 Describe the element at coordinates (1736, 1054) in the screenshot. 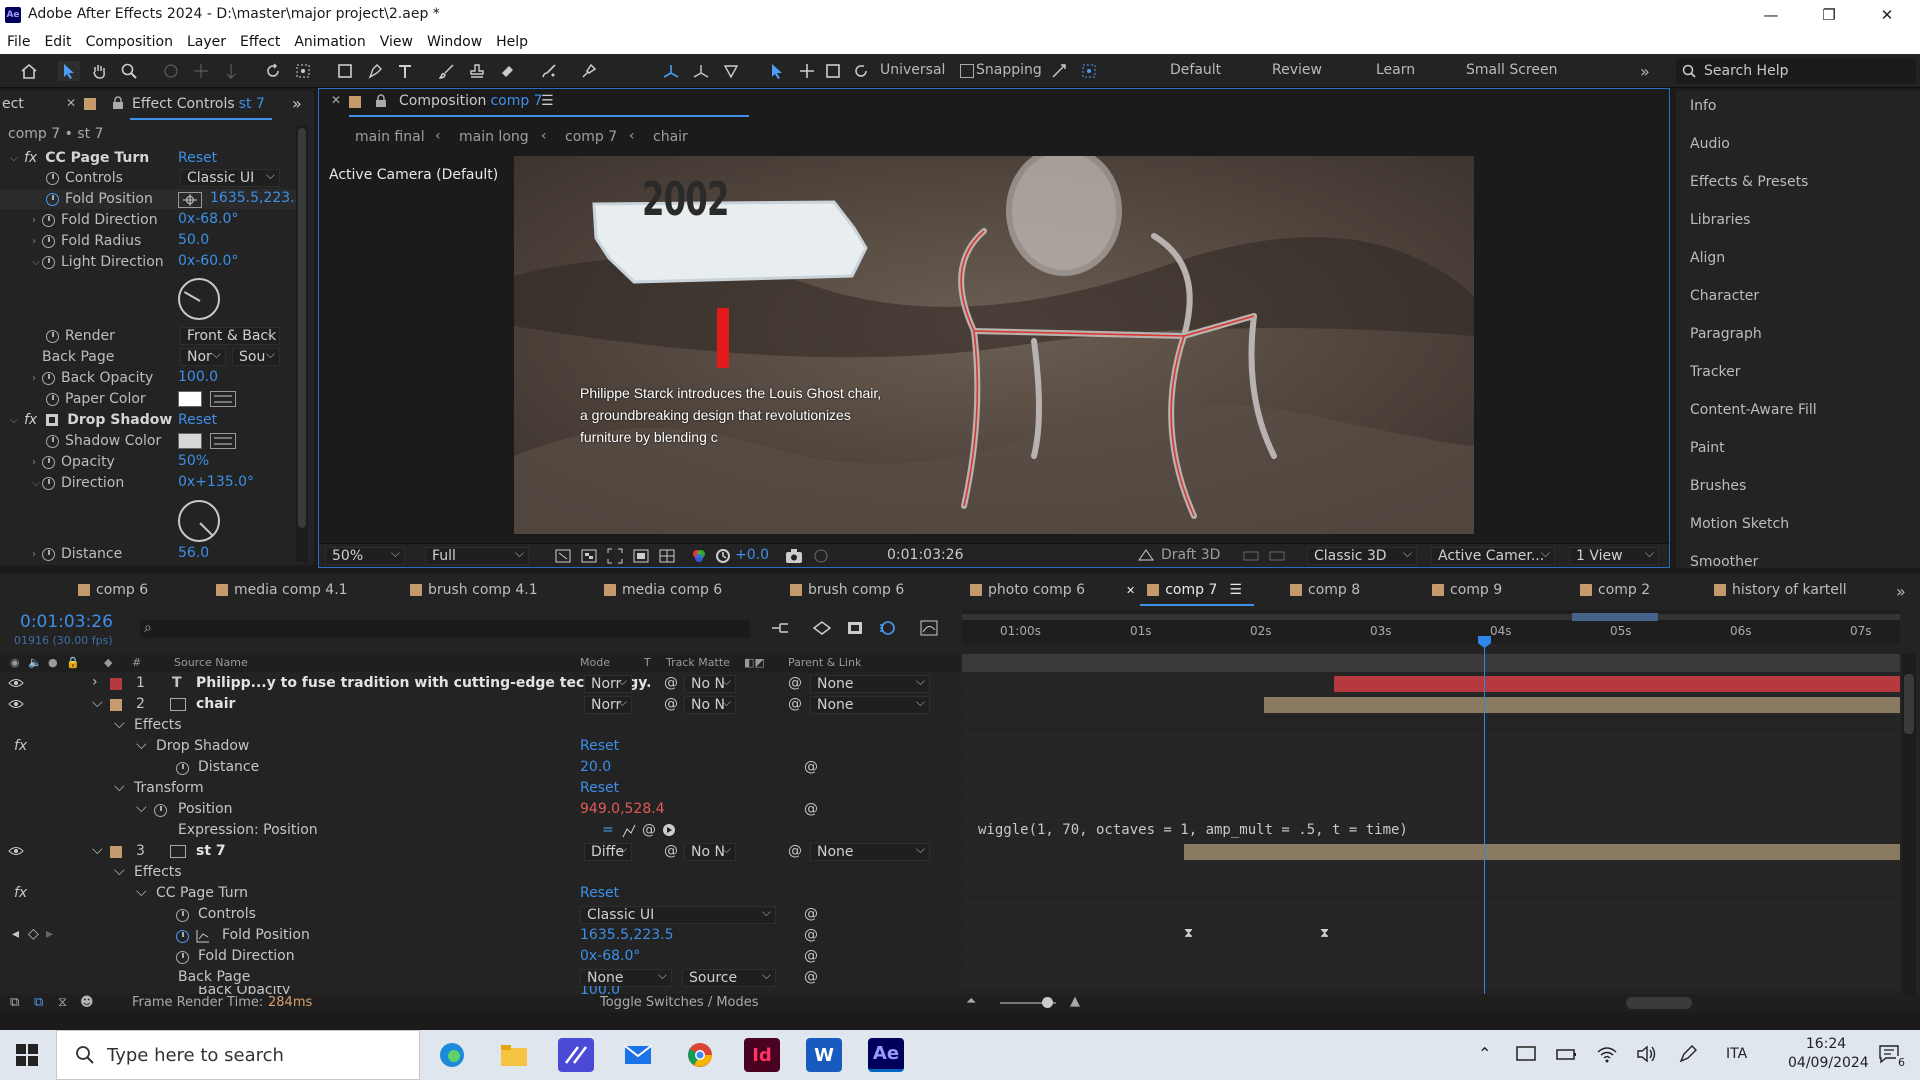

I see `input-language: ITA` at that location.